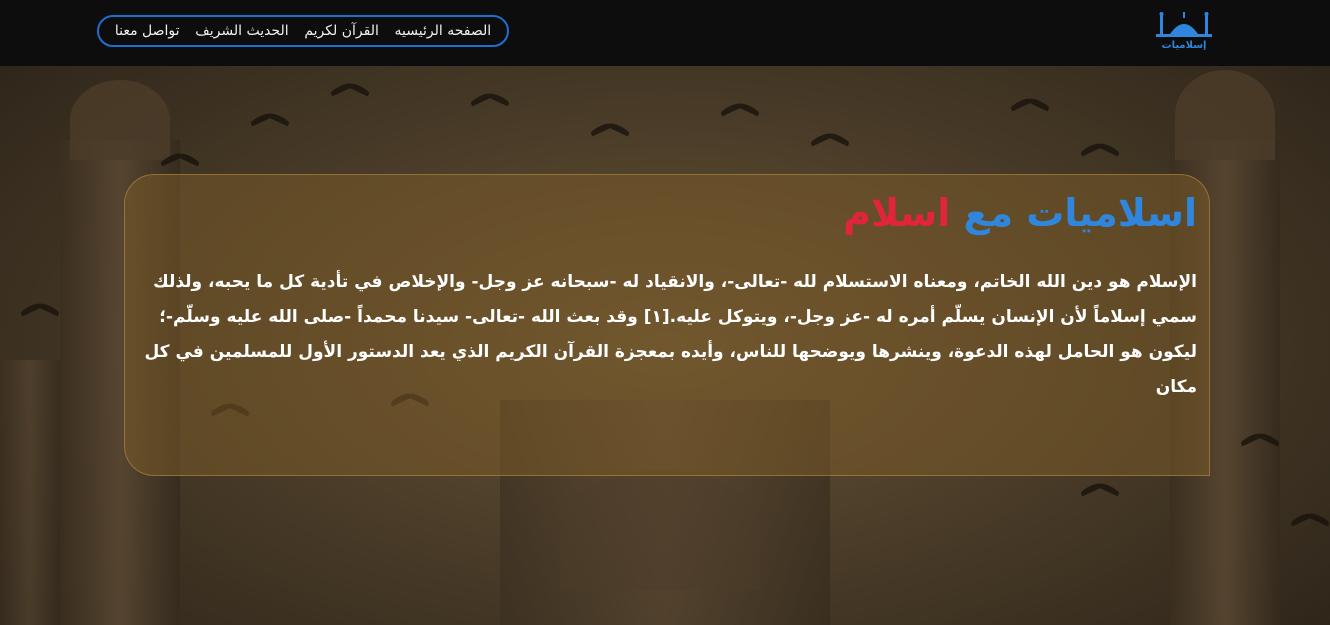 The width and height of the screenshot is (1330, 625). I want to click on nav-home-link: الصفحه الرئيسيه, so click(443, 31).